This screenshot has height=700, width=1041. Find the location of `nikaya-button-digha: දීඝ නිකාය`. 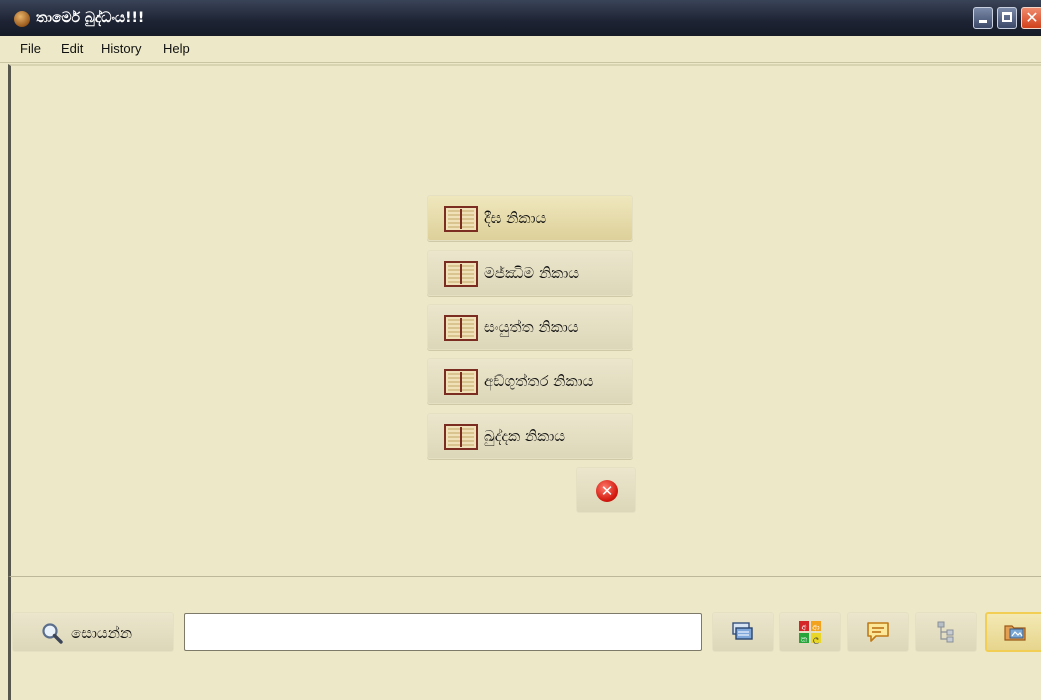

nikaya-button-digha: දීඝ නිකාය is located at coordinates (530, 218).